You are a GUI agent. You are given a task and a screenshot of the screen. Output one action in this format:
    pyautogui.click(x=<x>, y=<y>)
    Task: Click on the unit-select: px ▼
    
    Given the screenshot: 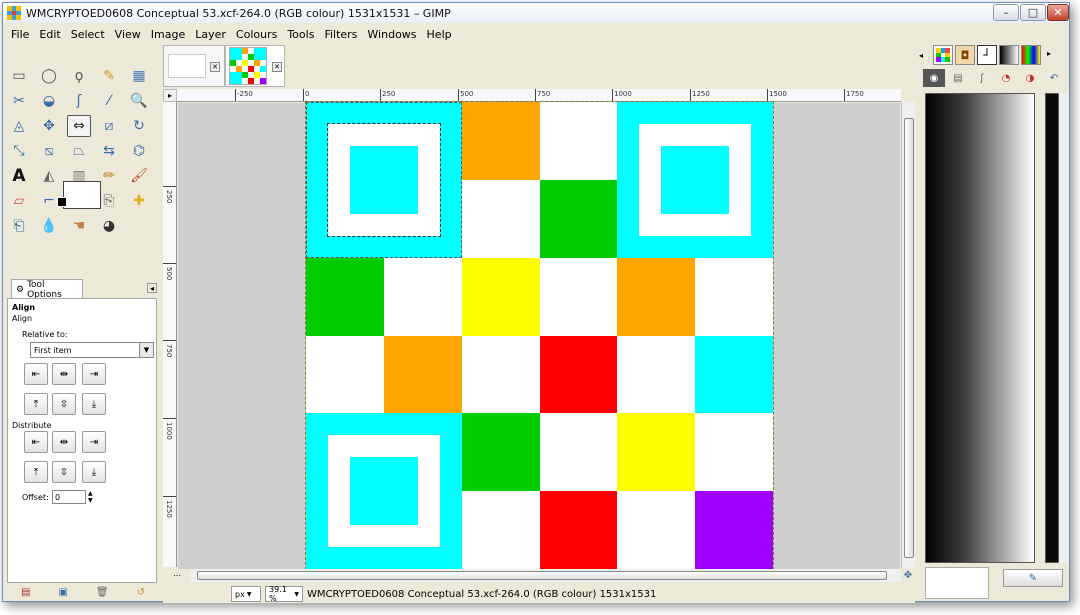 What is the action you would take?
    pyautogui.click(x=246, y=594)
    